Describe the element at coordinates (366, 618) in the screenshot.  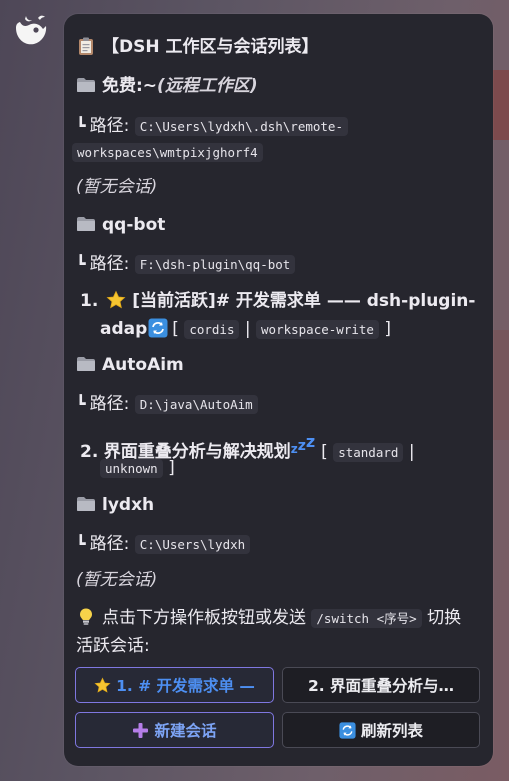
I see `hint-command: /switch <序号>` at that location.